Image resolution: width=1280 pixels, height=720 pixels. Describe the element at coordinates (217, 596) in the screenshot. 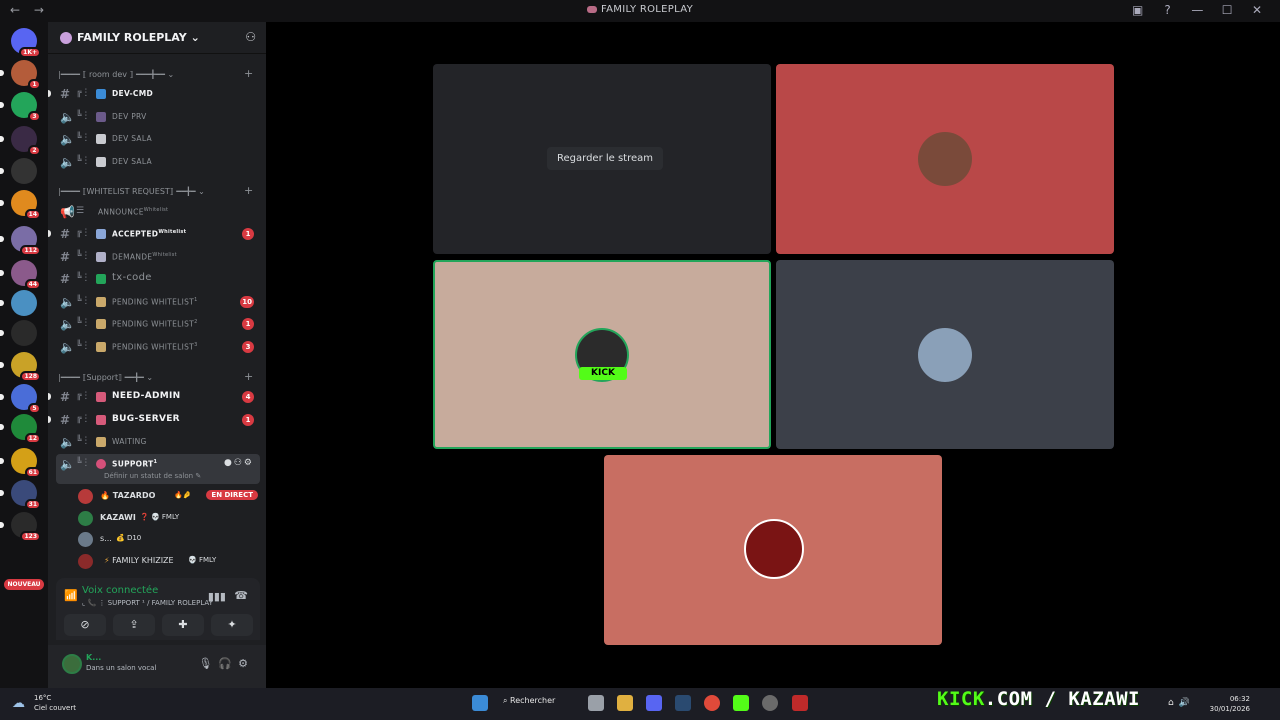

I see `noise-suppression-icon: ▮▮▮` at that location.